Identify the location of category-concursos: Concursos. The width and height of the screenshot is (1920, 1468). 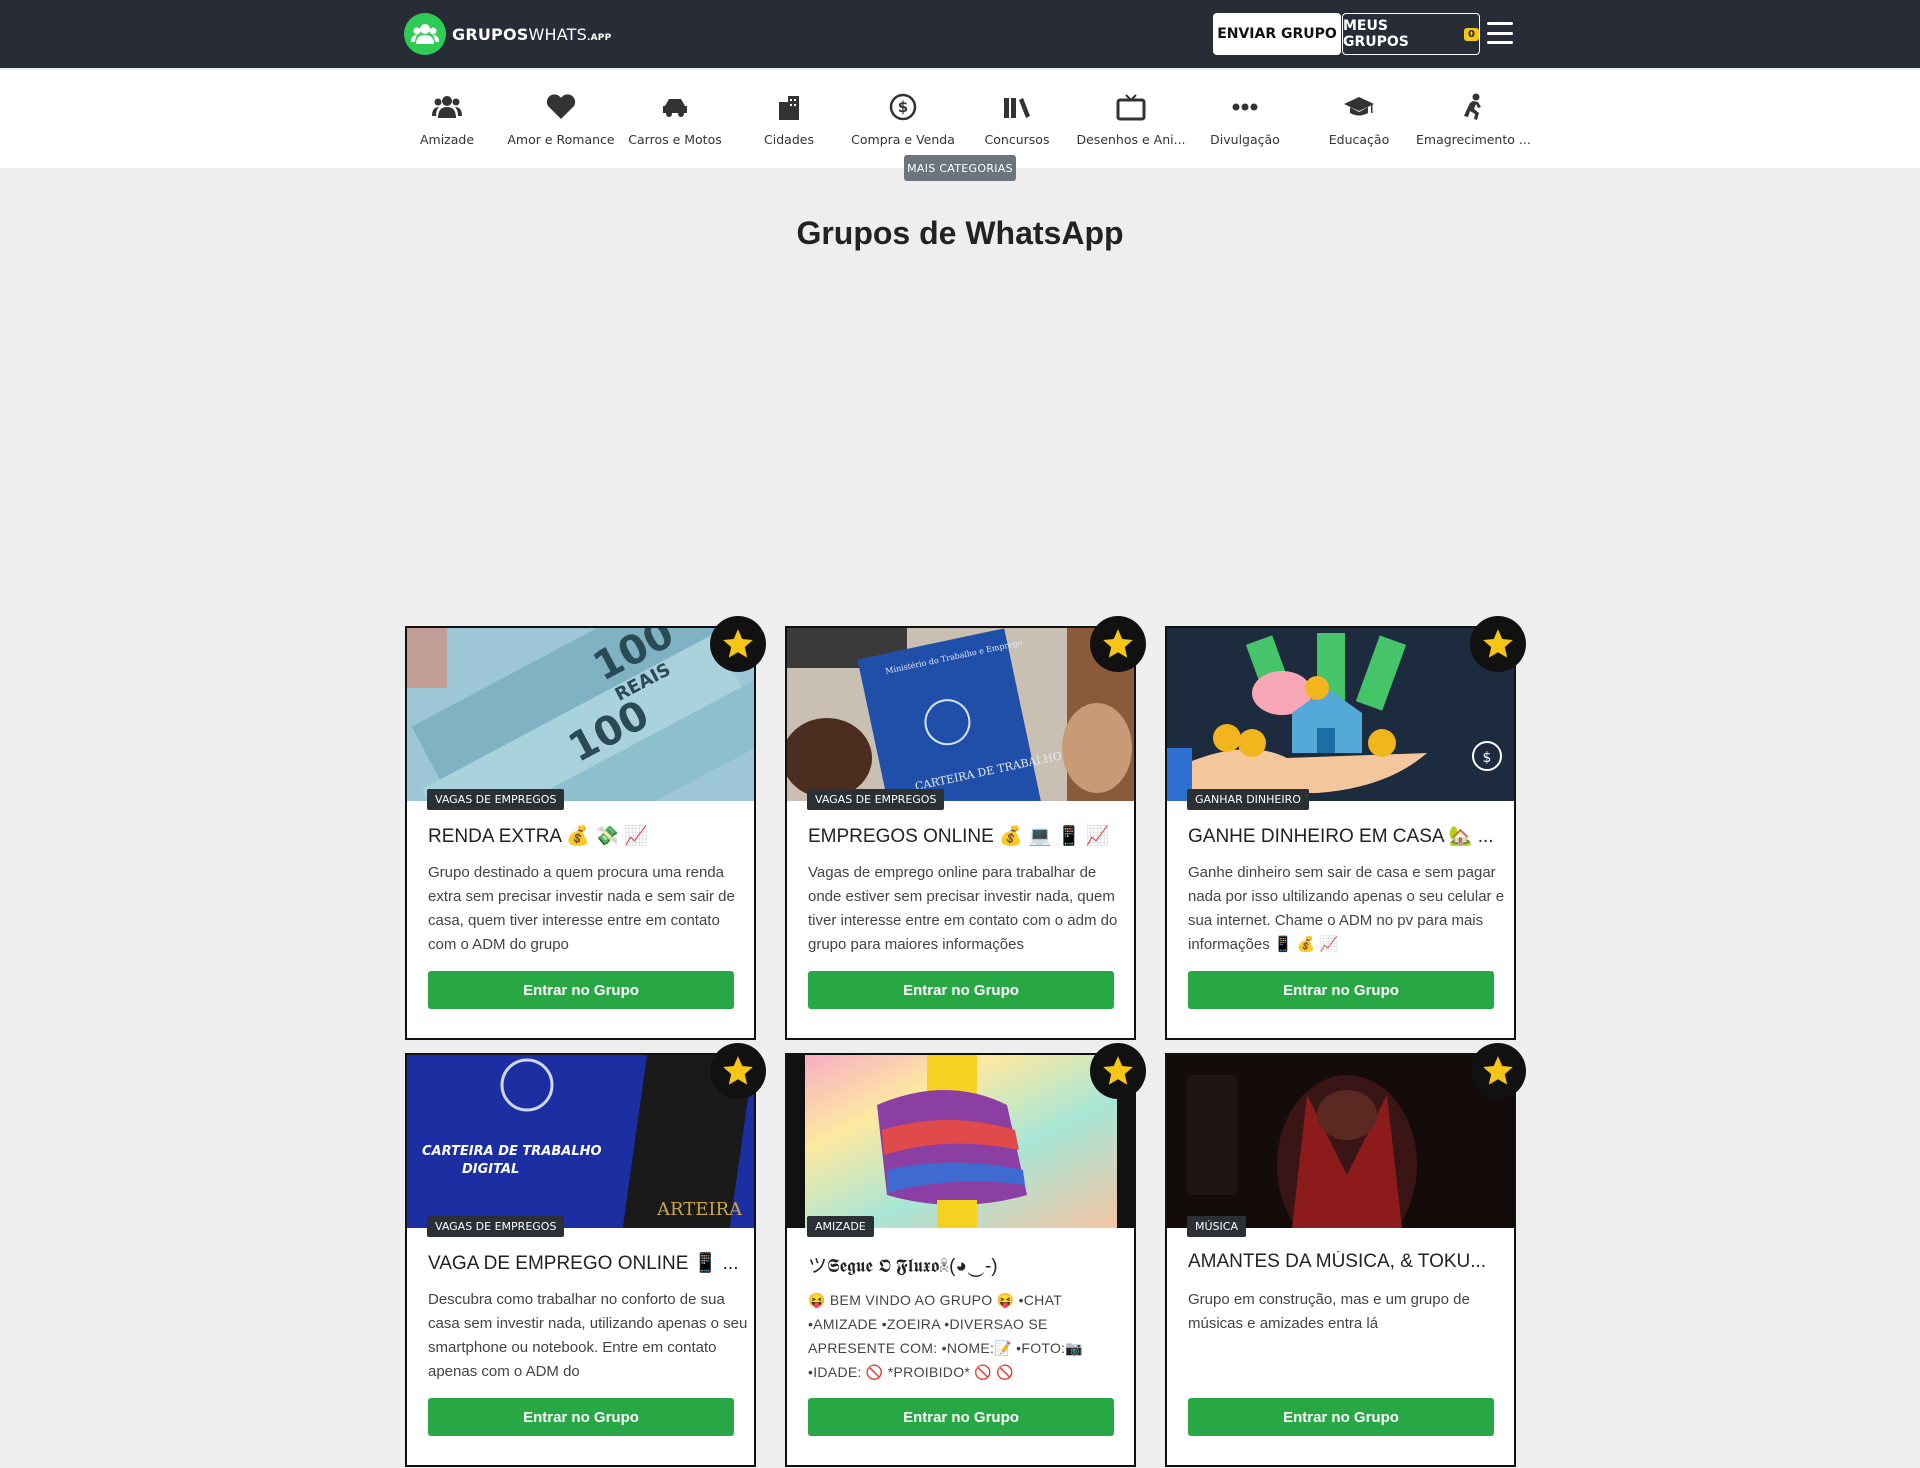
(1017, 119).